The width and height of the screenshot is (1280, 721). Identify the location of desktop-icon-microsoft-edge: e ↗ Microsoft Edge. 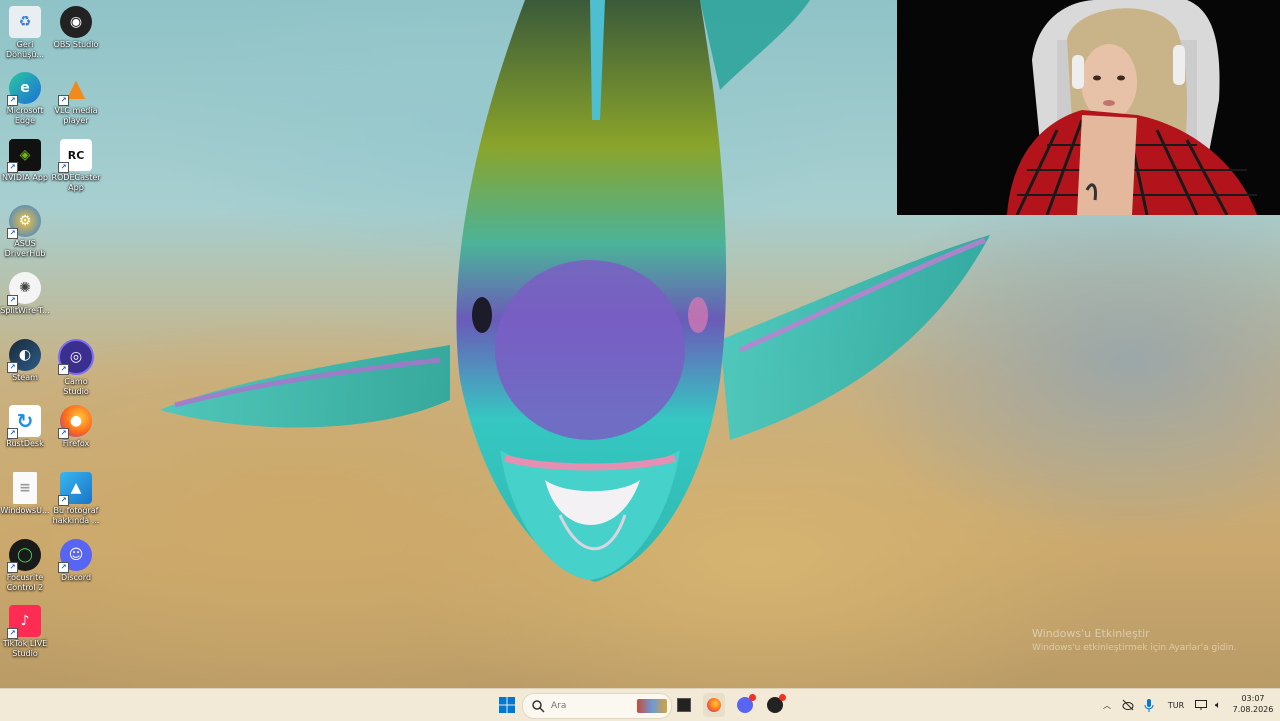
(25, 99).